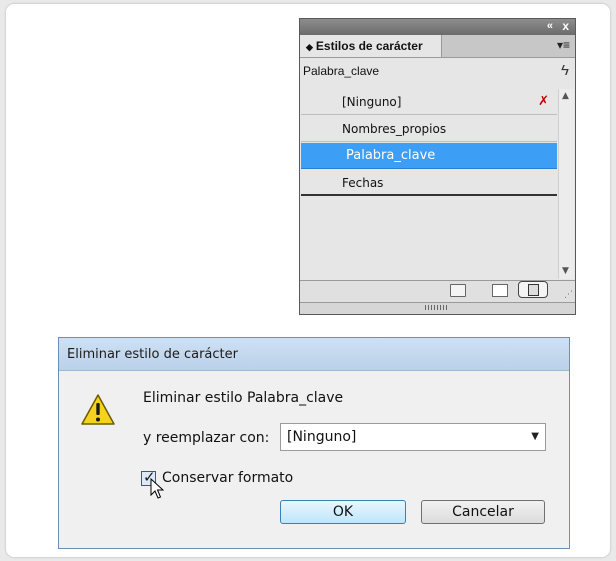 This screenshot has width=616, height=561. I want to click on panel-tab-bar: ◆ Estilos de carácter ▾≡, so click(437, 46).